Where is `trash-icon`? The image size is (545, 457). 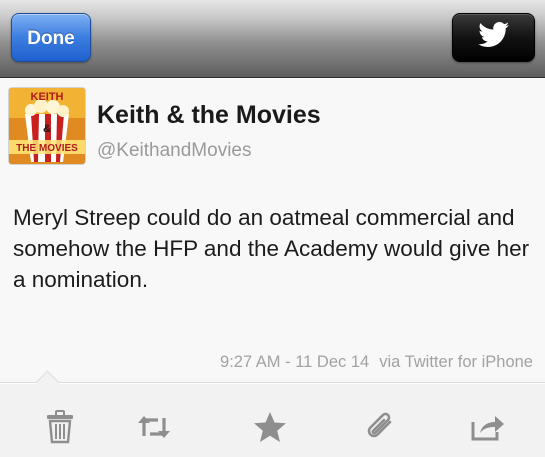
trash-icon is located at coordinates (60, 427).